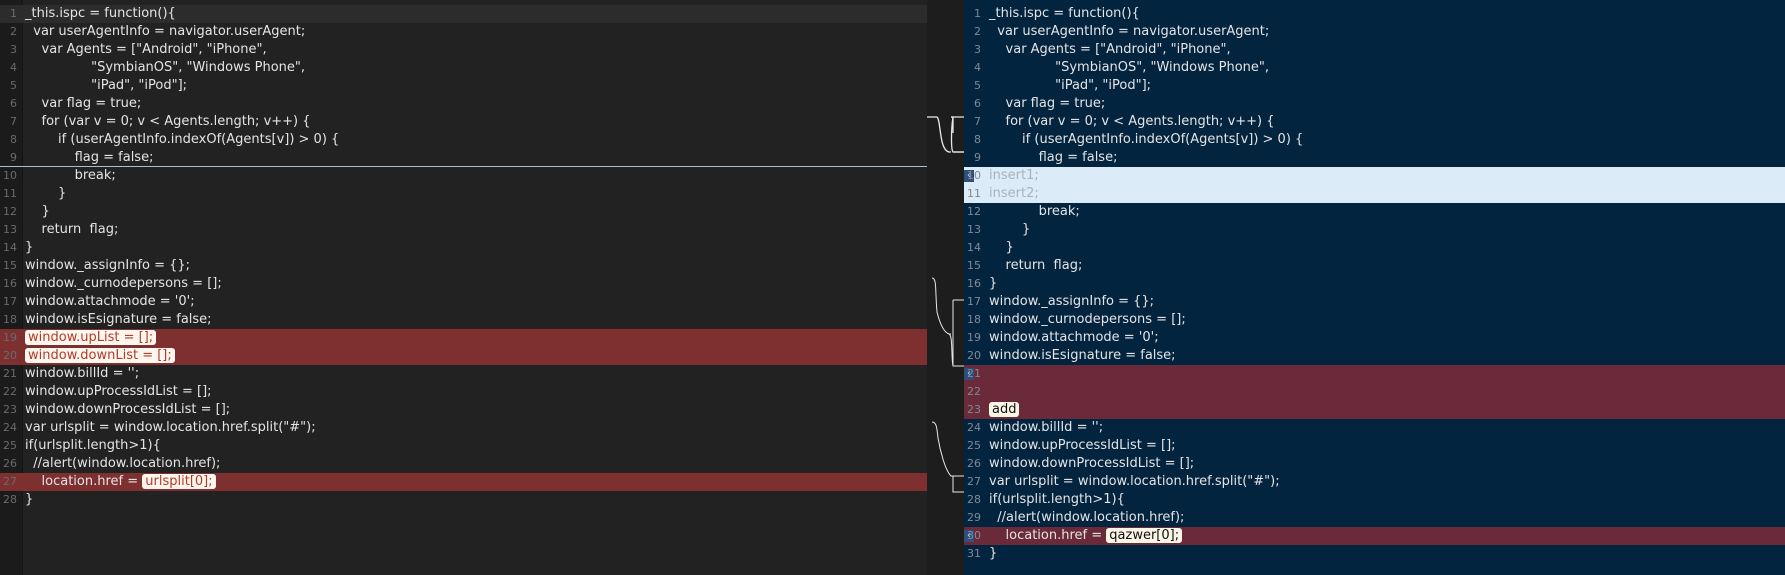 This screenshot has height=575, width=1785. What do you see at coordinates (463, 266) in the screenshot?
I see `code-line: 15 window._assignInfo = {};` at bounding box center [463, 266].